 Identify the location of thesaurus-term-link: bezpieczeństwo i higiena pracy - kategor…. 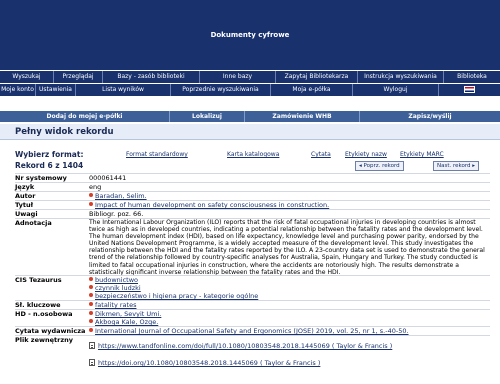
(176, 296).